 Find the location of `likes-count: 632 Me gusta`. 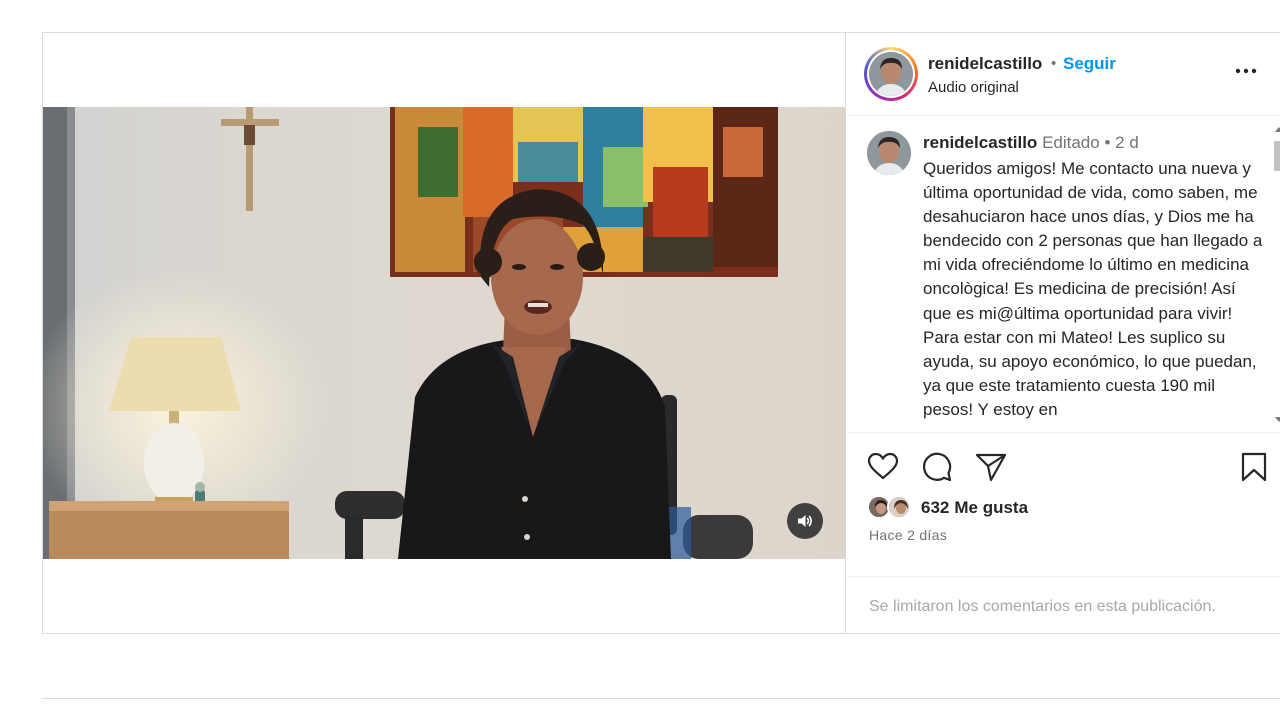

likes-count: 632 Me gusta is located at coordinates (974, 508).